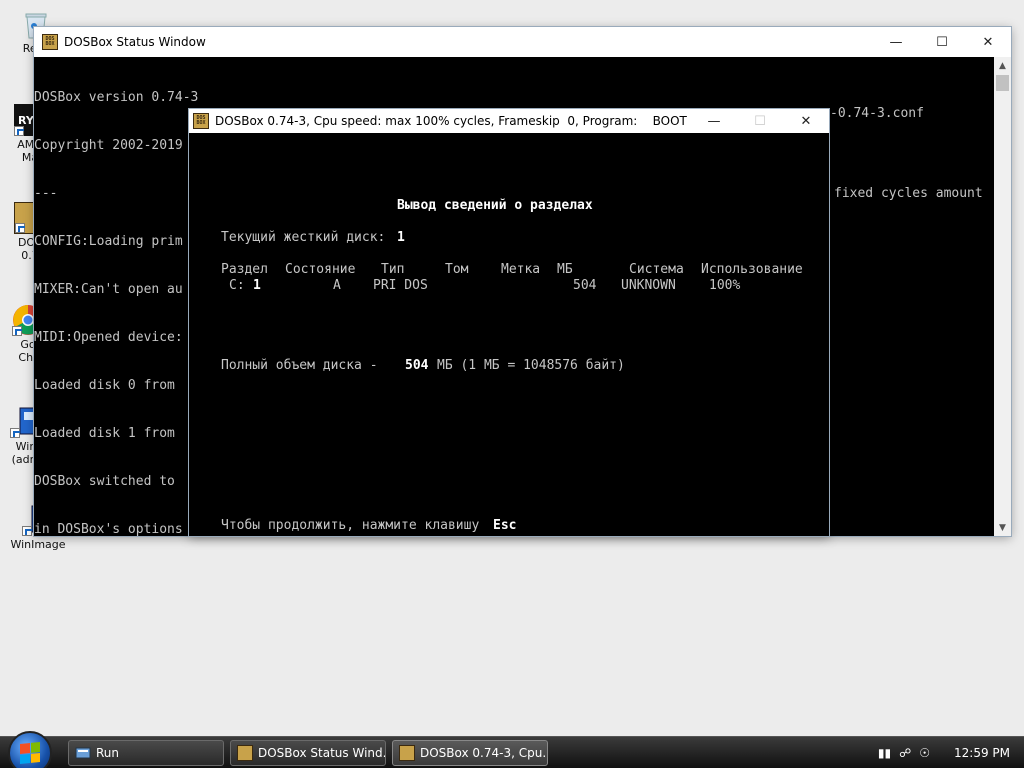  What do you see at coordinates (951, 752) in the screenshot?
I see `system-tray: ▮▮ ☍ ☉ 12:59 PM` at bounding box center [951, 752].